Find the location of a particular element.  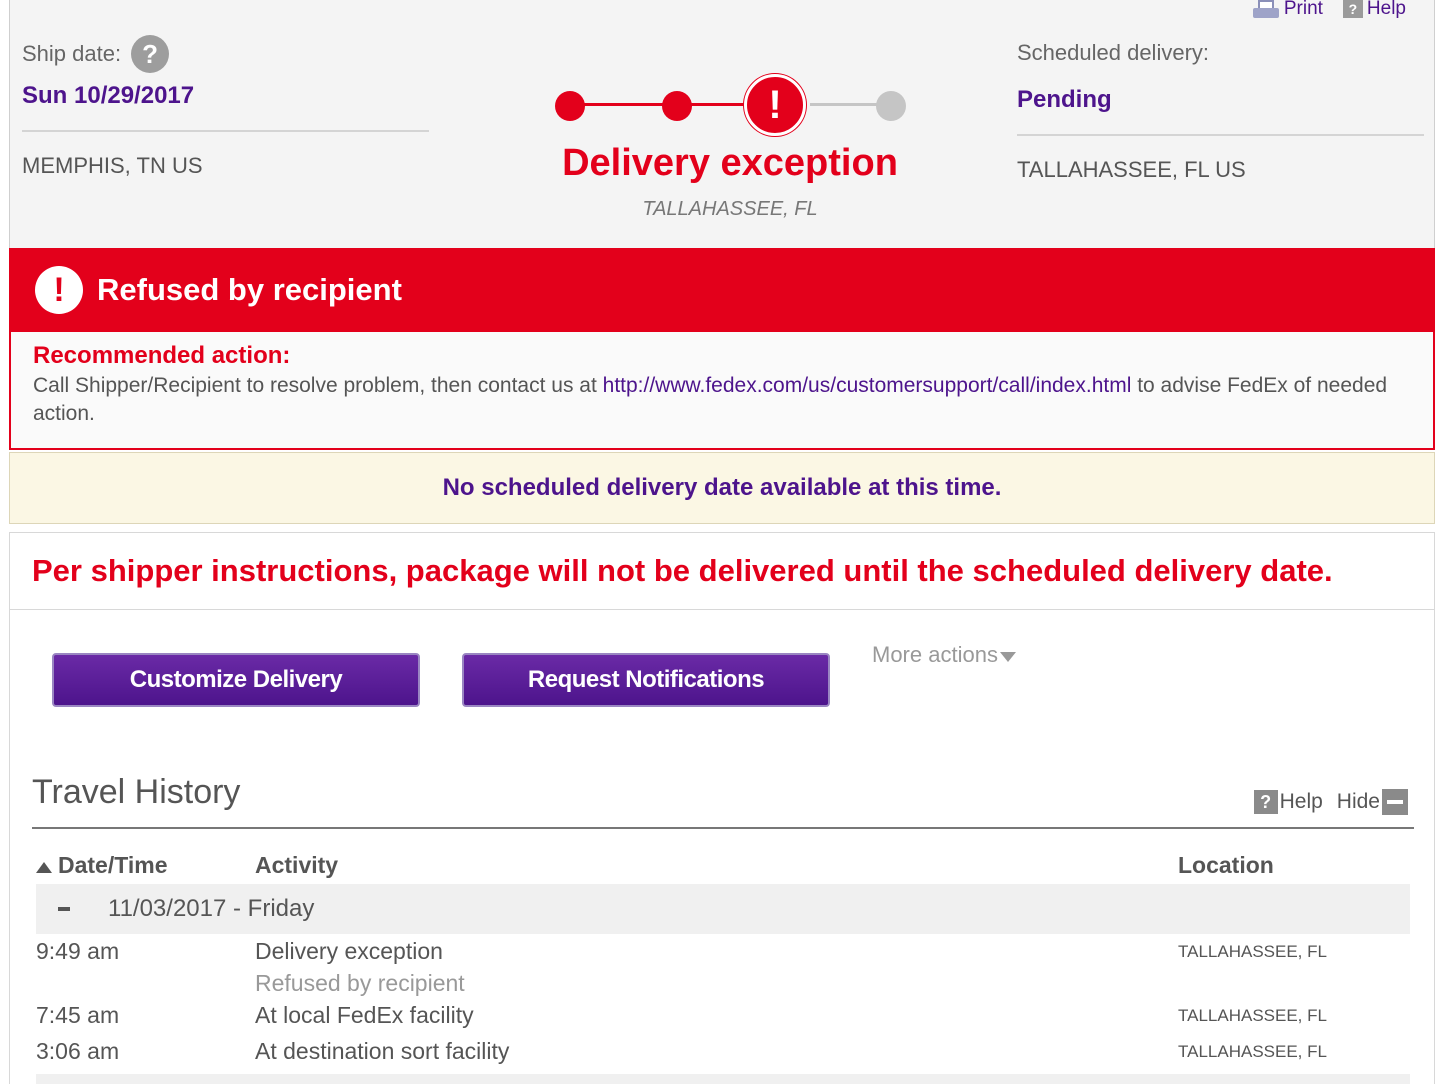

event-activity: Delivery exception is located at coordinates (349, 951).